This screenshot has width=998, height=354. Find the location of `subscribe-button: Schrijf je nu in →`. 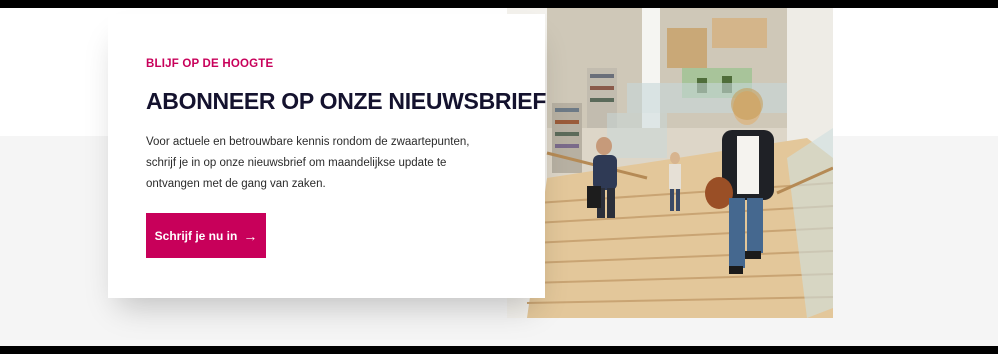

subscribe-button: Schrijf je nu in → is located at coordinates (206, 235).